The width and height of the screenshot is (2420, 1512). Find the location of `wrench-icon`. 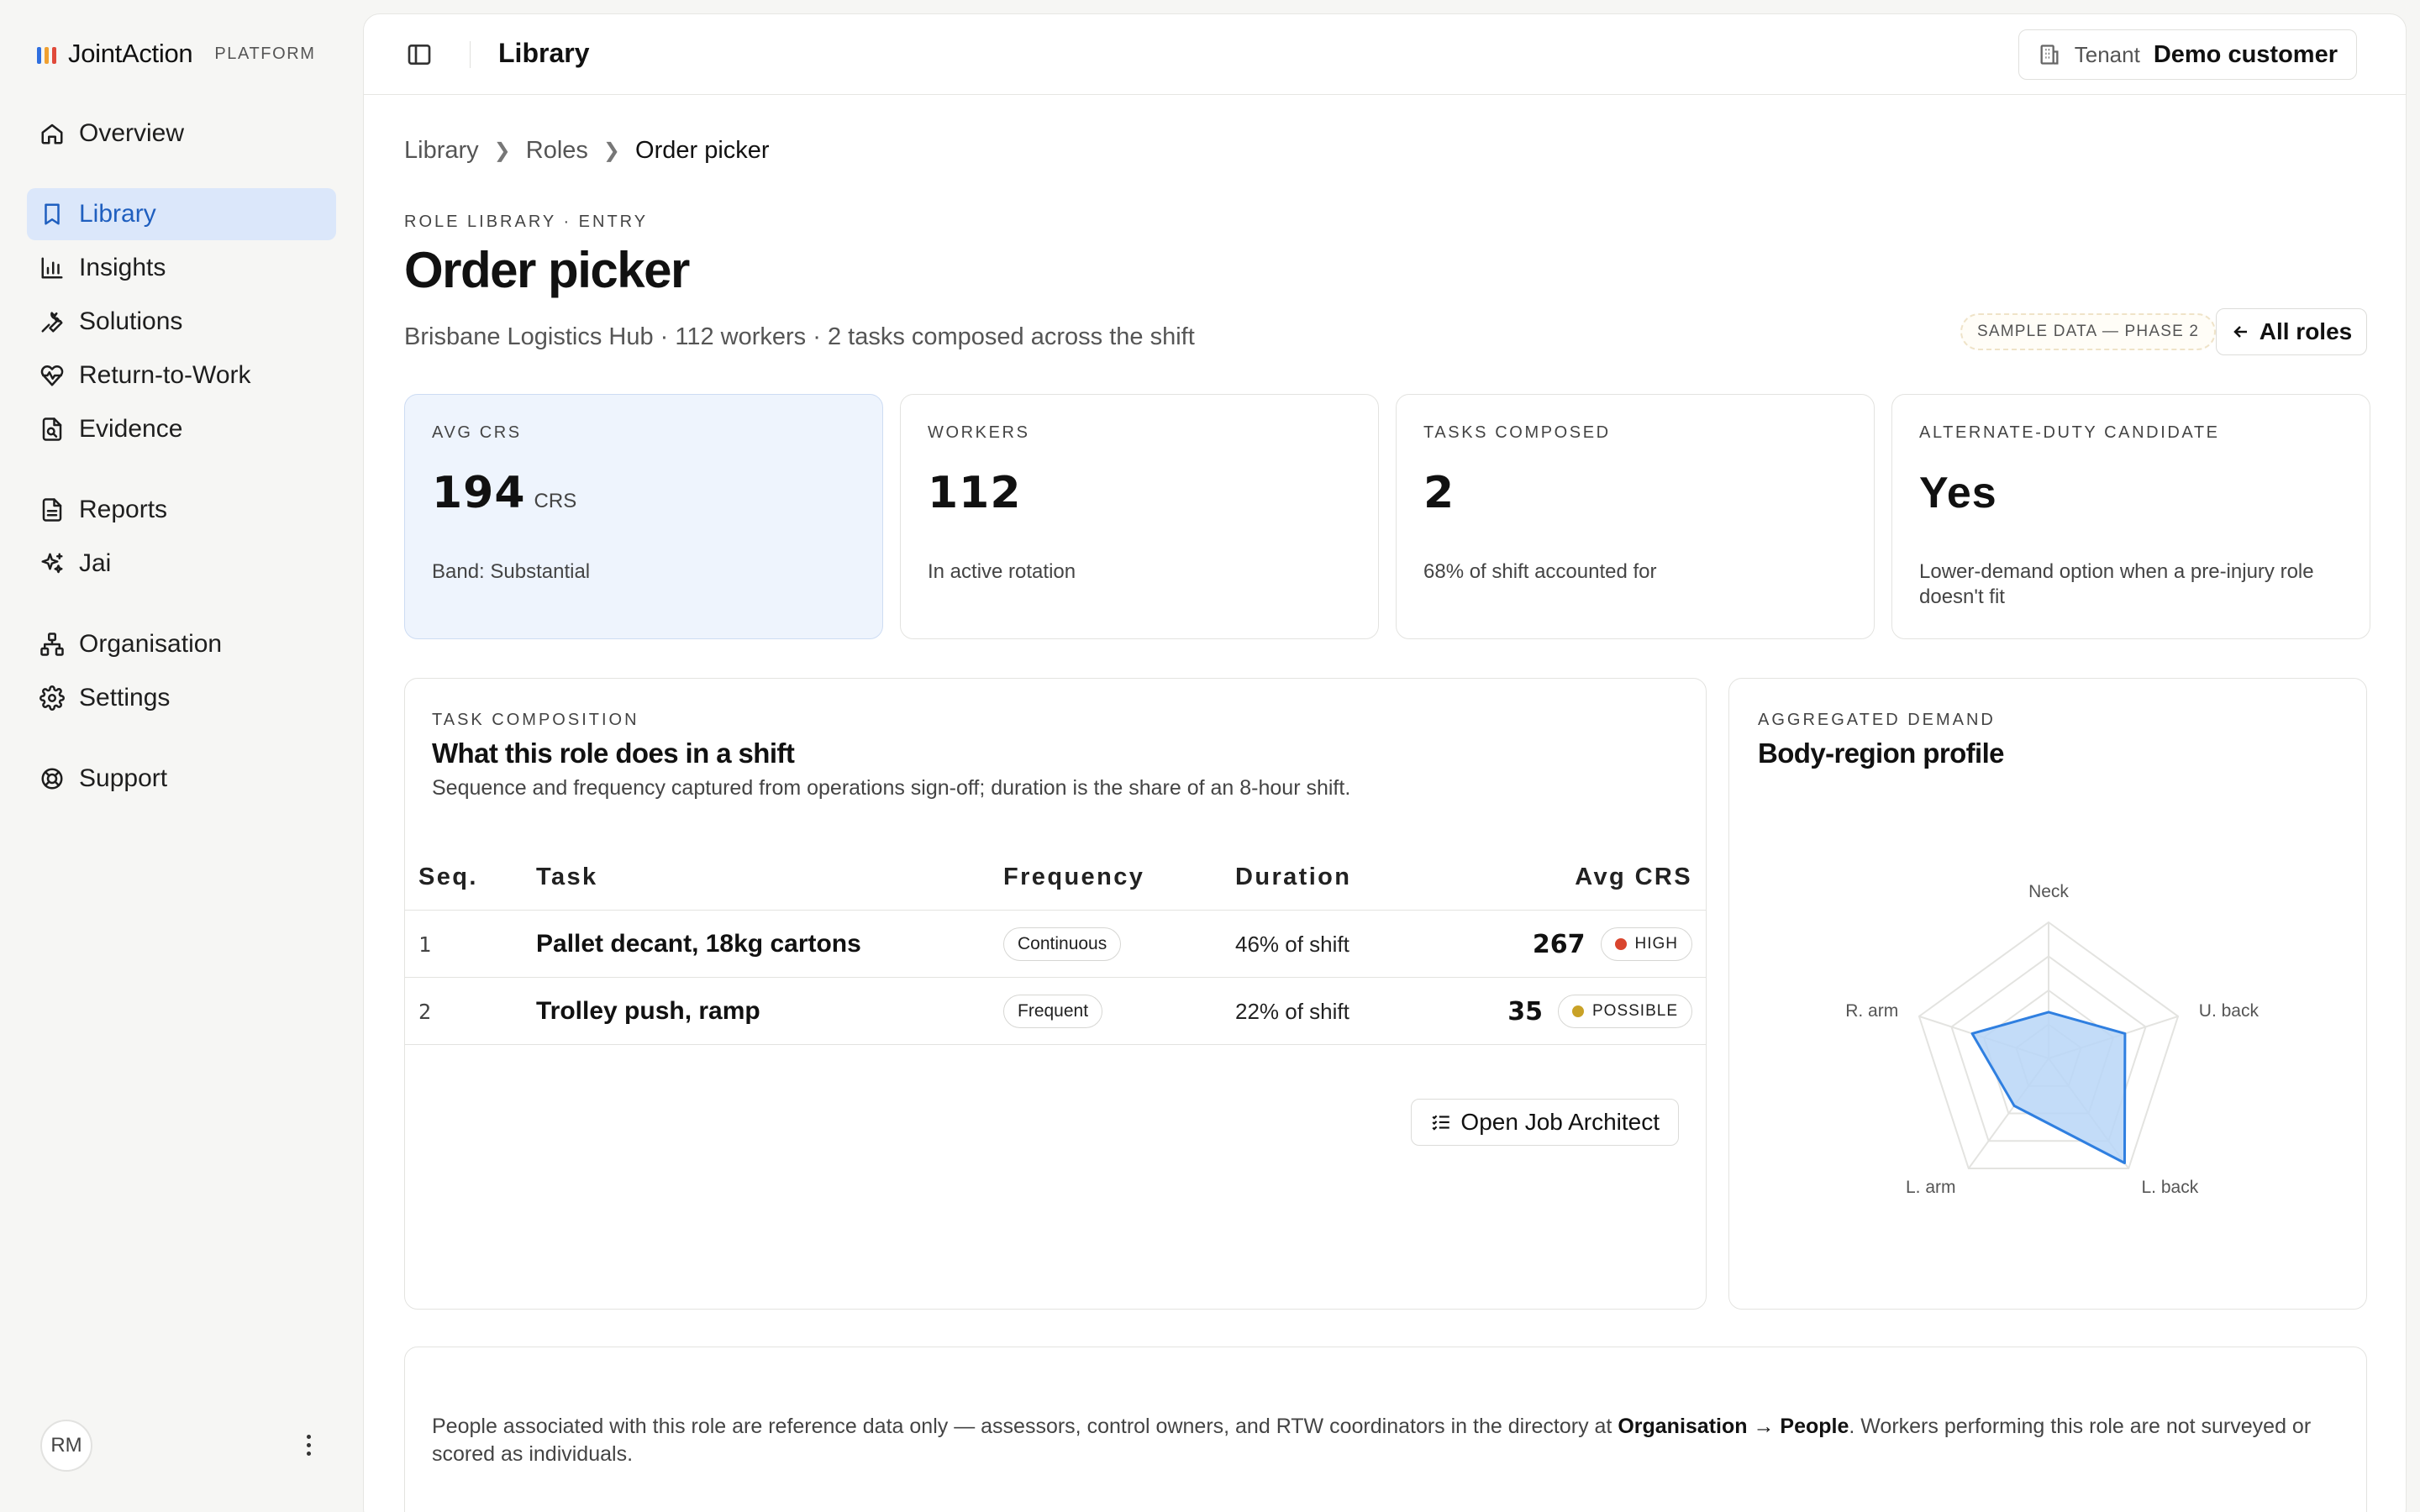

wrench-icon is located at coordinates (52, 321).